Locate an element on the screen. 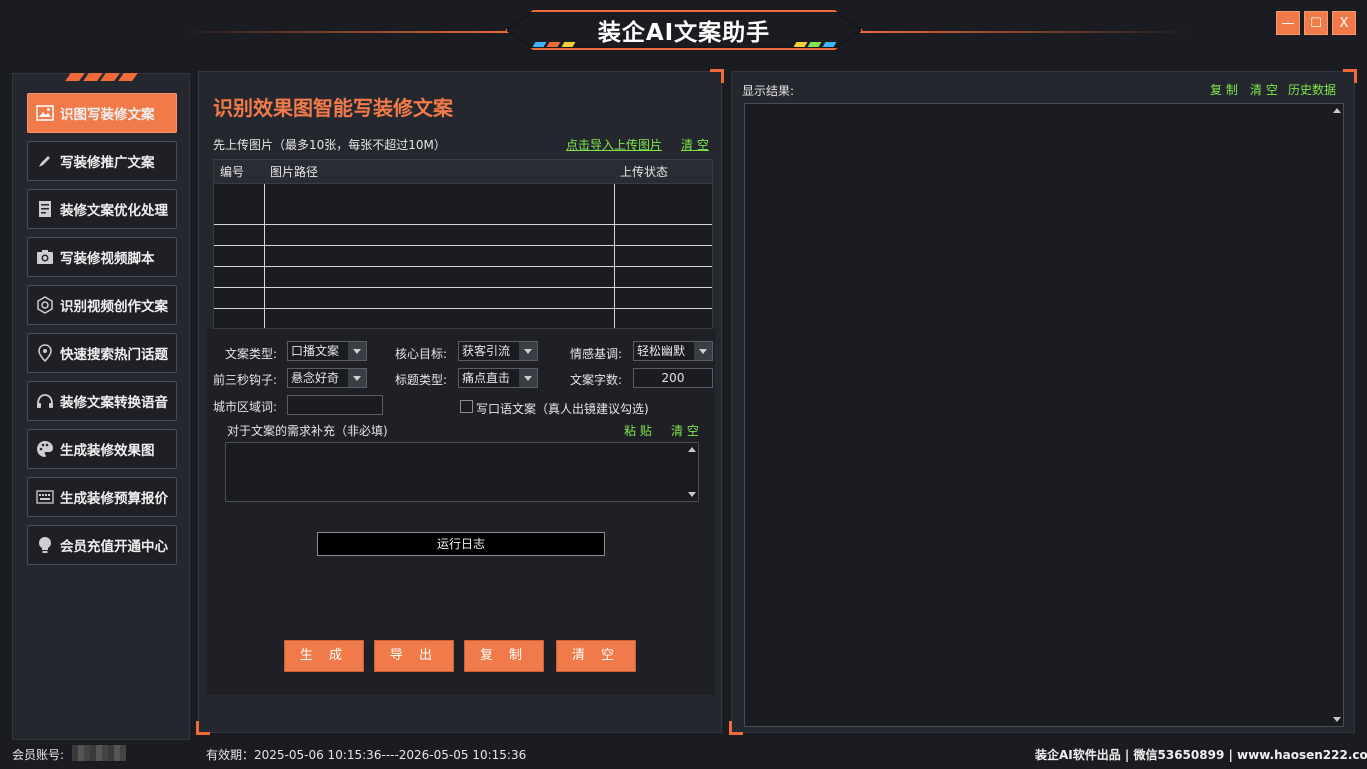  sidebar-decoration is located at coordinates (101, 77).